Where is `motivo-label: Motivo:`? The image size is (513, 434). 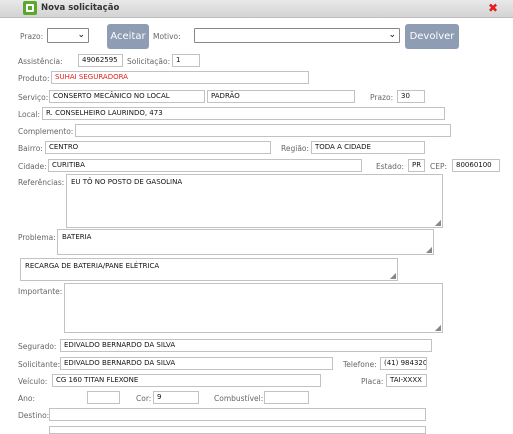
motivo-label: Motivo: is located at coordinates (167, 36).